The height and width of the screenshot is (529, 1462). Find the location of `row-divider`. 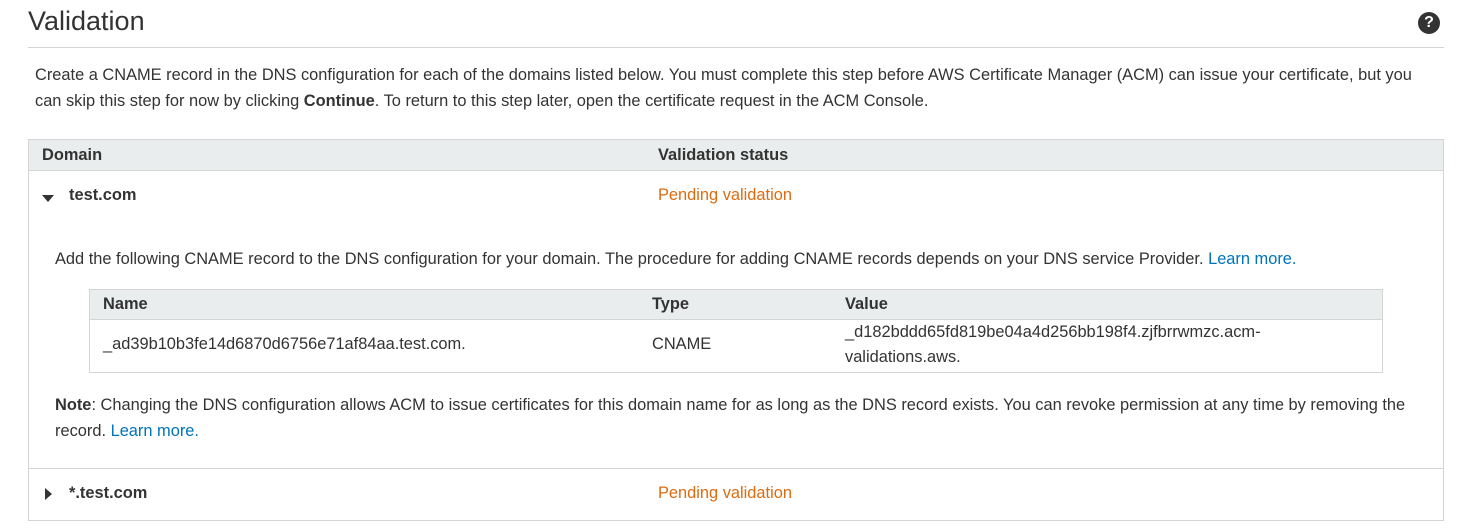

row-divider is located at coordinates (736, 468).